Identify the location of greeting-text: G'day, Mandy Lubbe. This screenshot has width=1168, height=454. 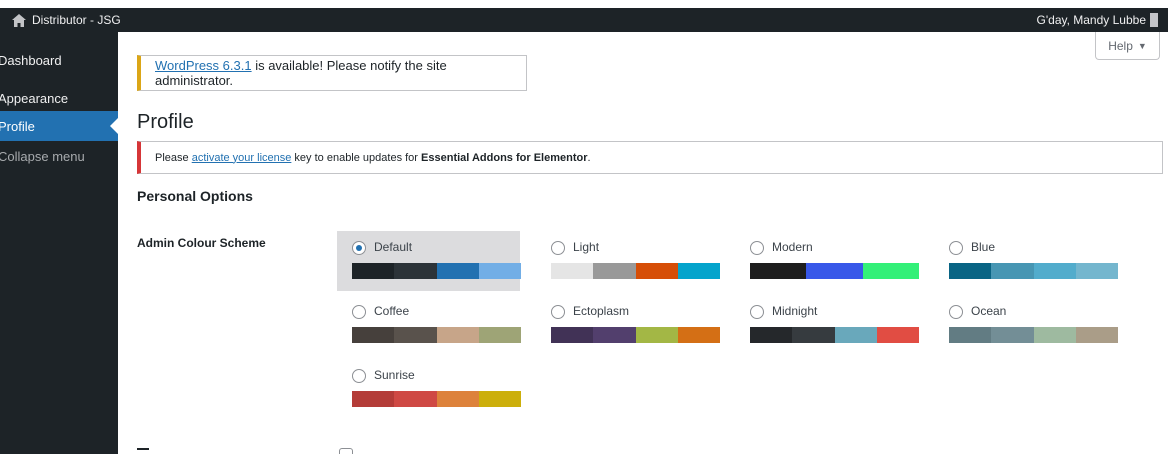
(1091, 20).